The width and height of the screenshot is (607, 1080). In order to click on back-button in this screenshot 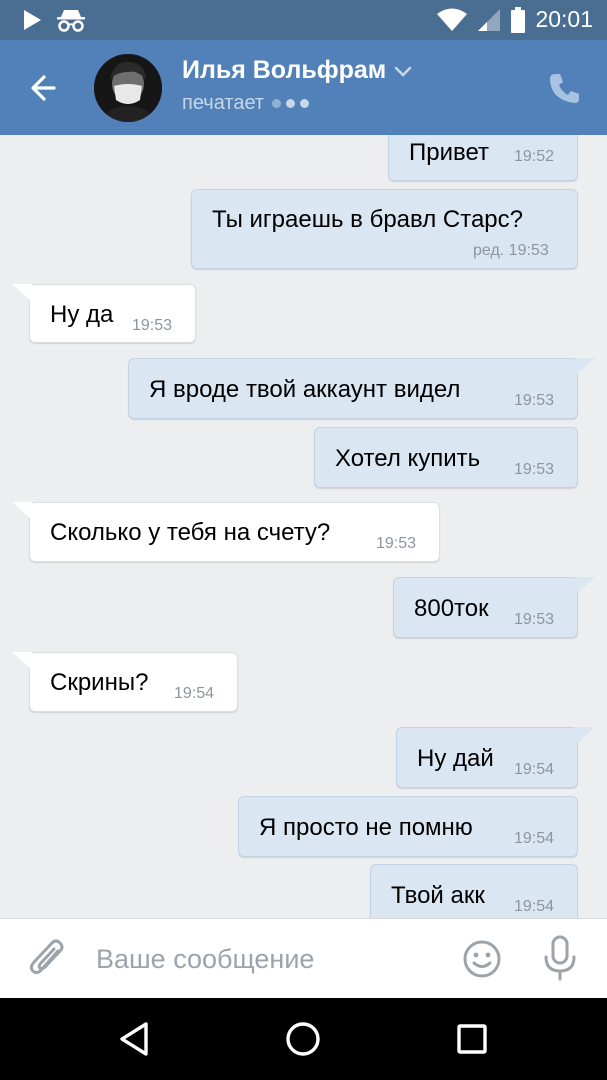, I will do `click(46, 88)`.